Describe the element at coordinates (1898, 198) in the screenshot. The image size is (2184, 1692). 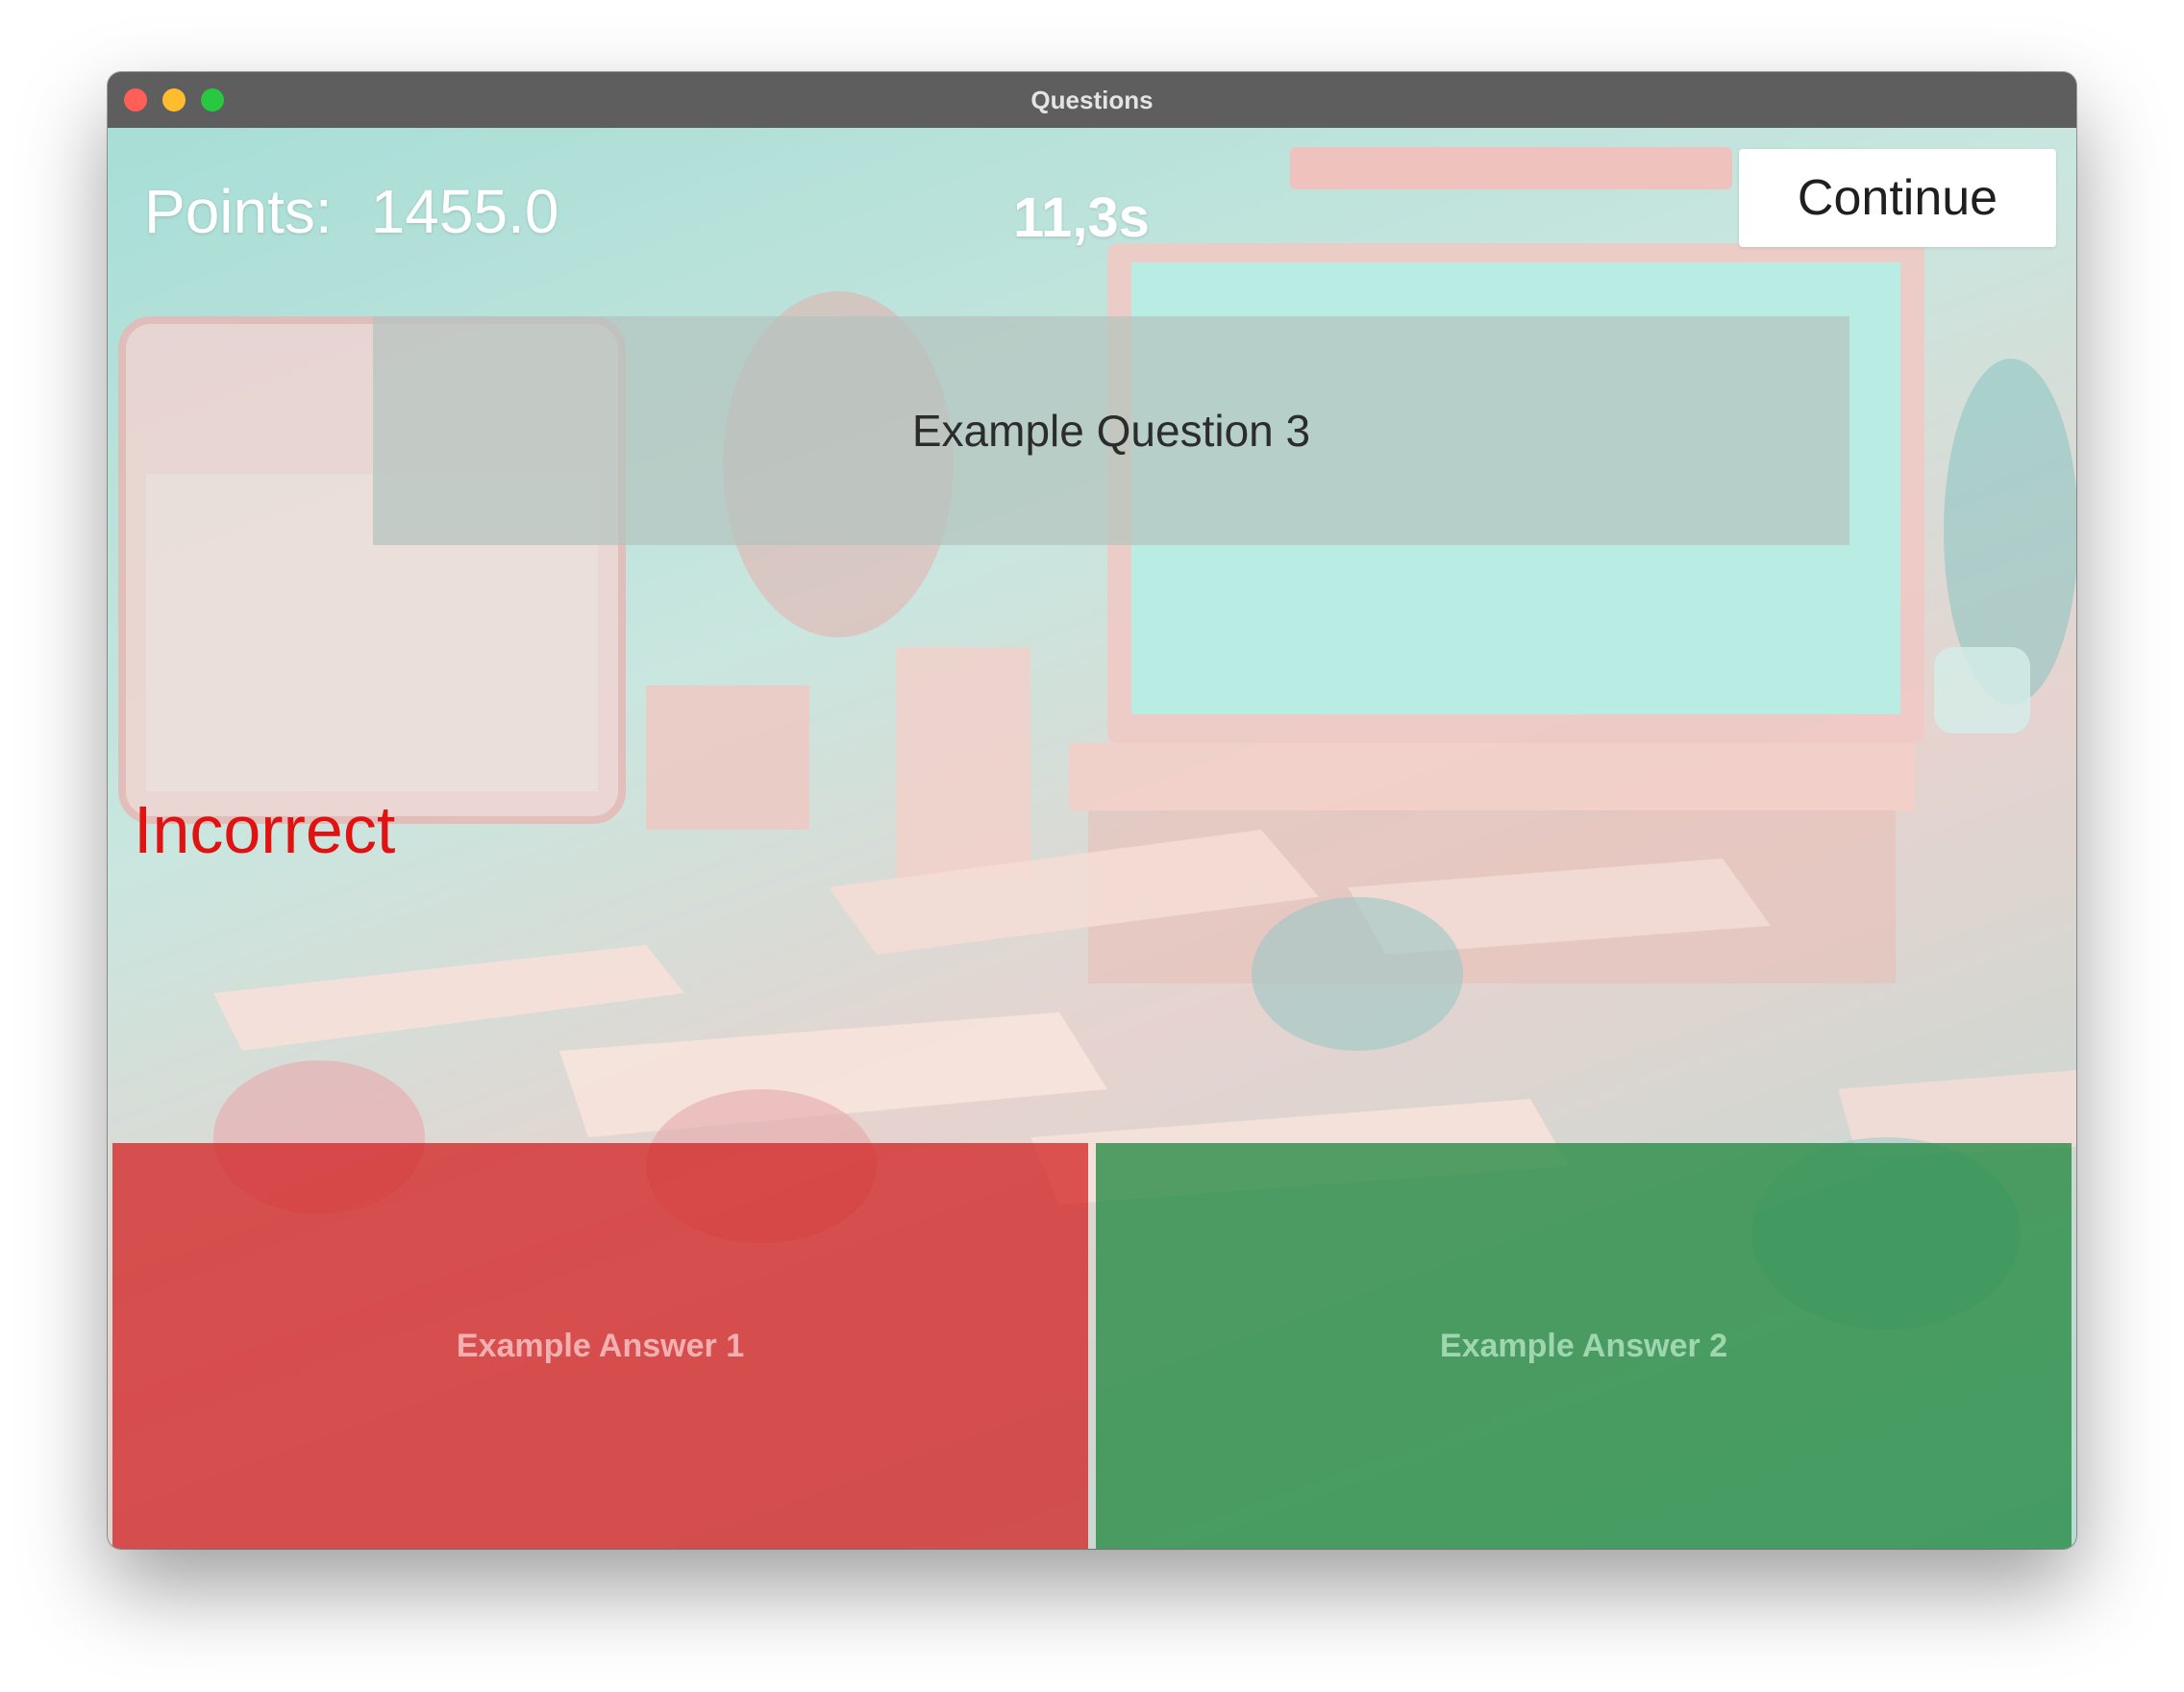
I see `continue-button: Continue` at that location.